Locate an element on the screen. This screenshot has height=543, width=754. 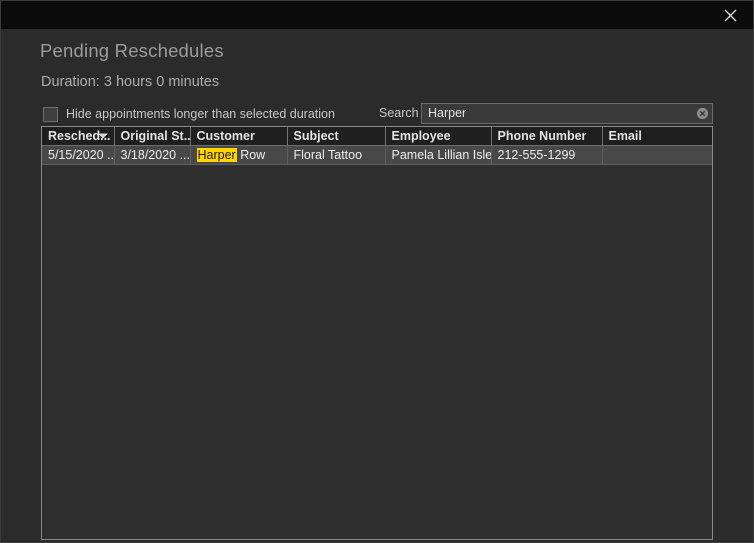
search-box is located at coordinates (567, 113).